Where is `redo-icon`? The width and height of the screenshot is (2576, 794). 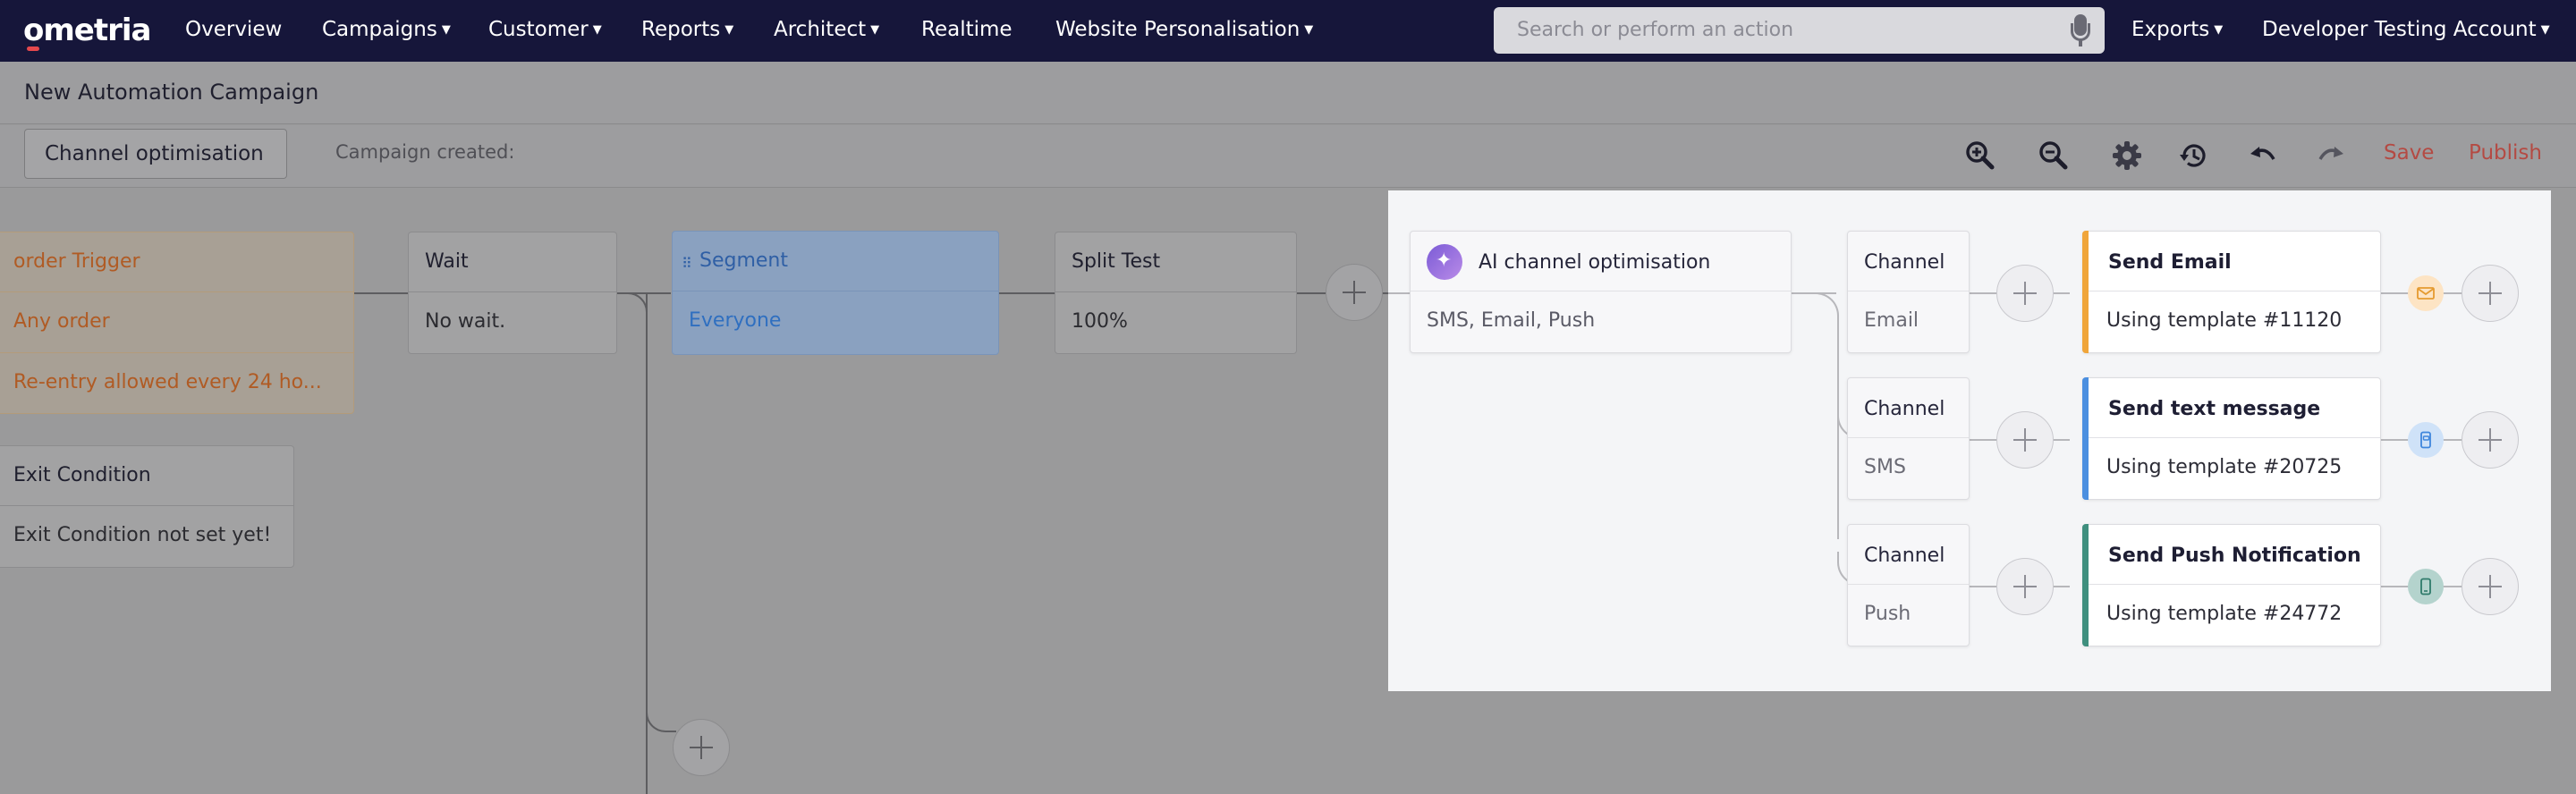 redo-icon is located at coordinates (2331, 155).